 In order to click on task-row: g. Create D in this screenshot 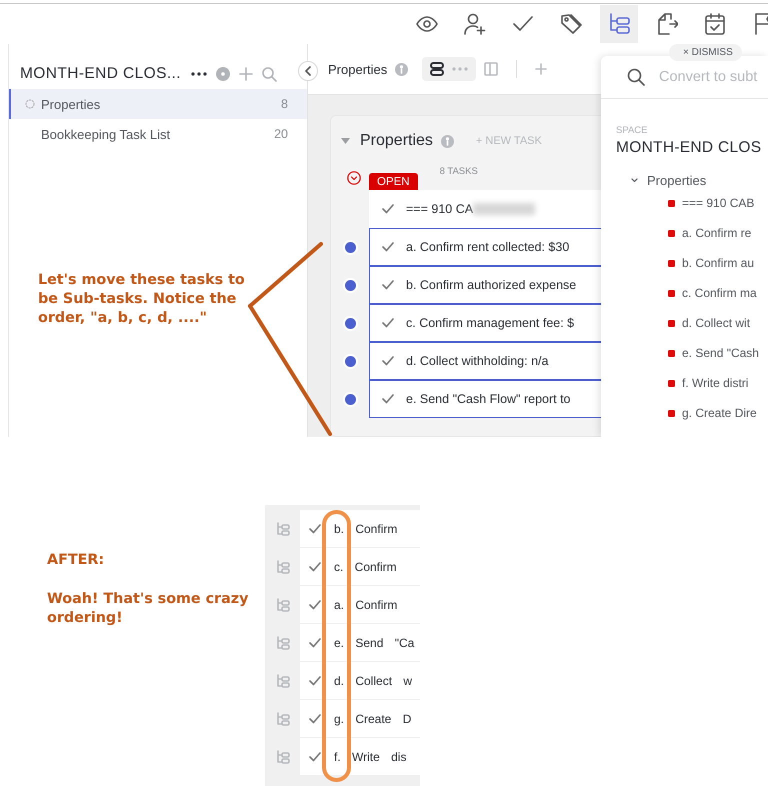, I will do `click(360, 719)`.